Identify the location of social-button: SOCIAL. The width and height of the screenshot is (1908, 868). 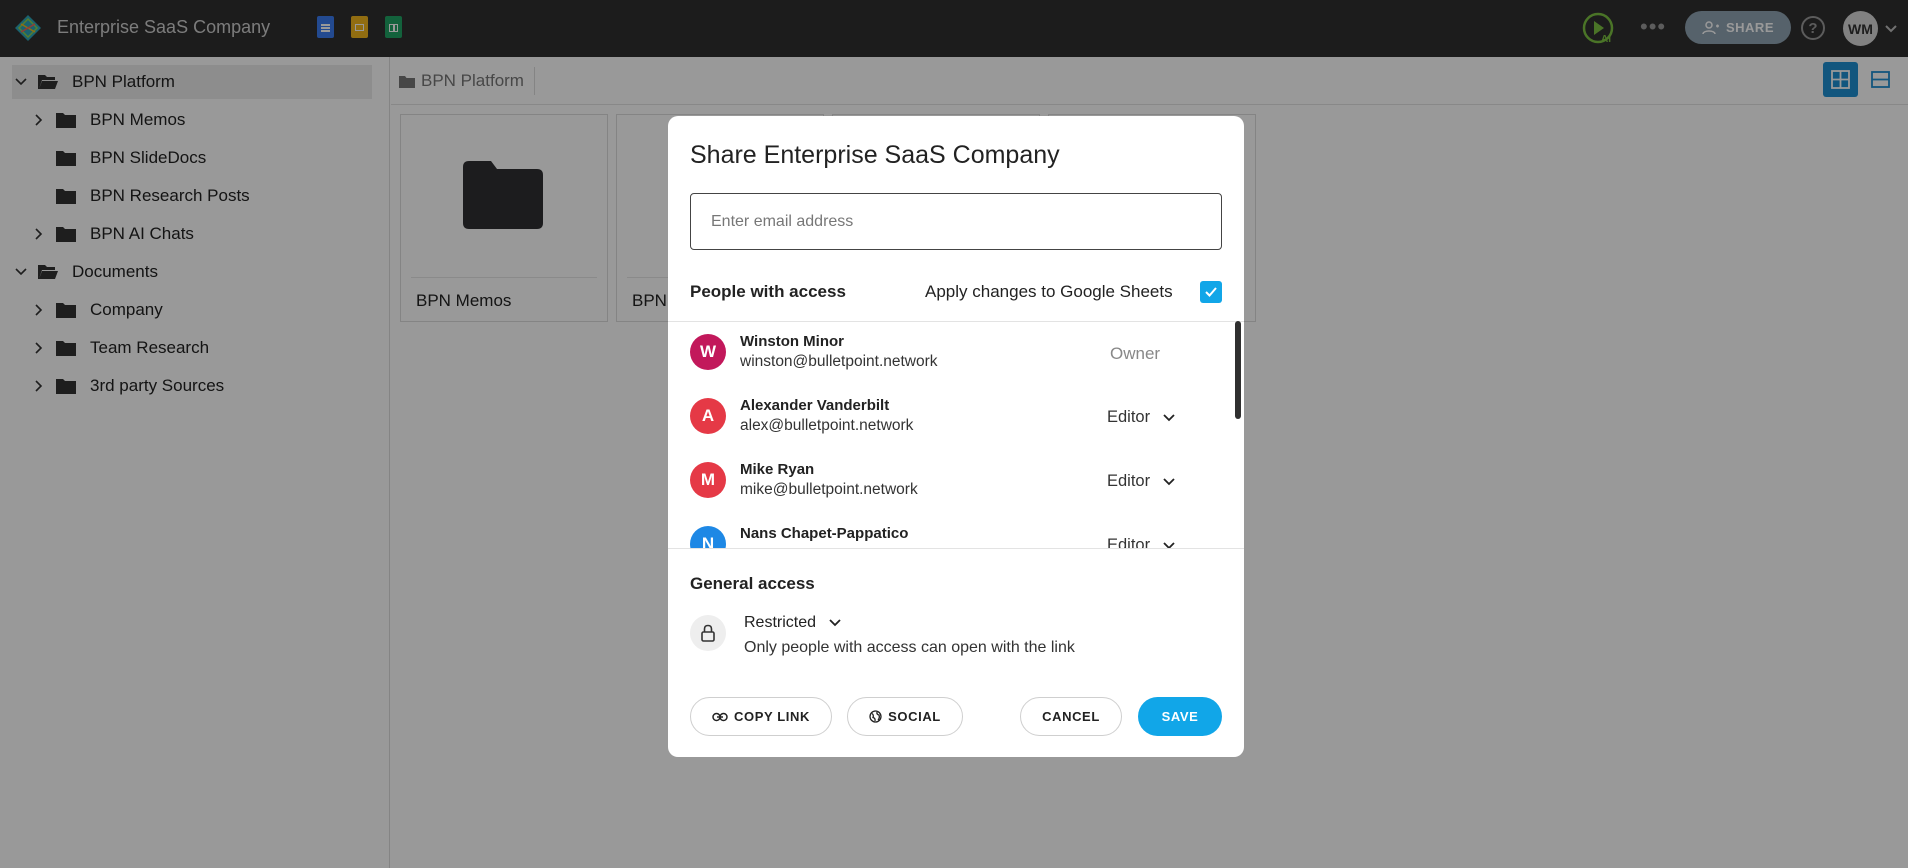
(905, 716).